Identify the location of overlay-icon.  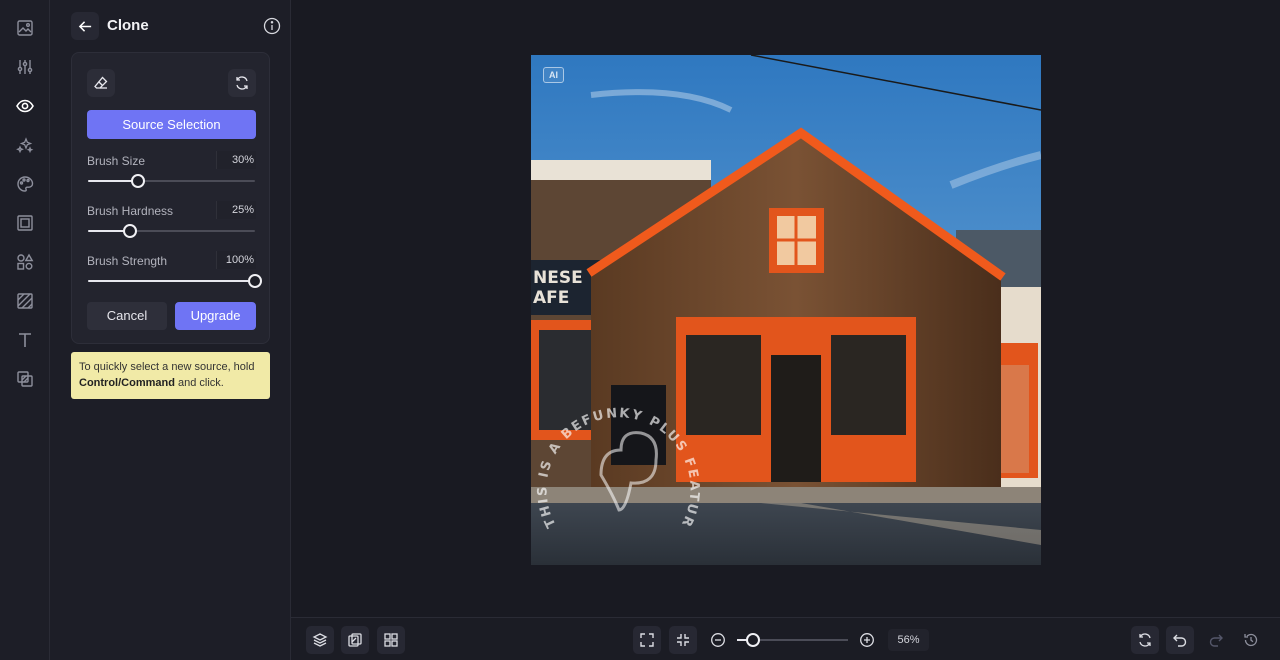
(25, 379).